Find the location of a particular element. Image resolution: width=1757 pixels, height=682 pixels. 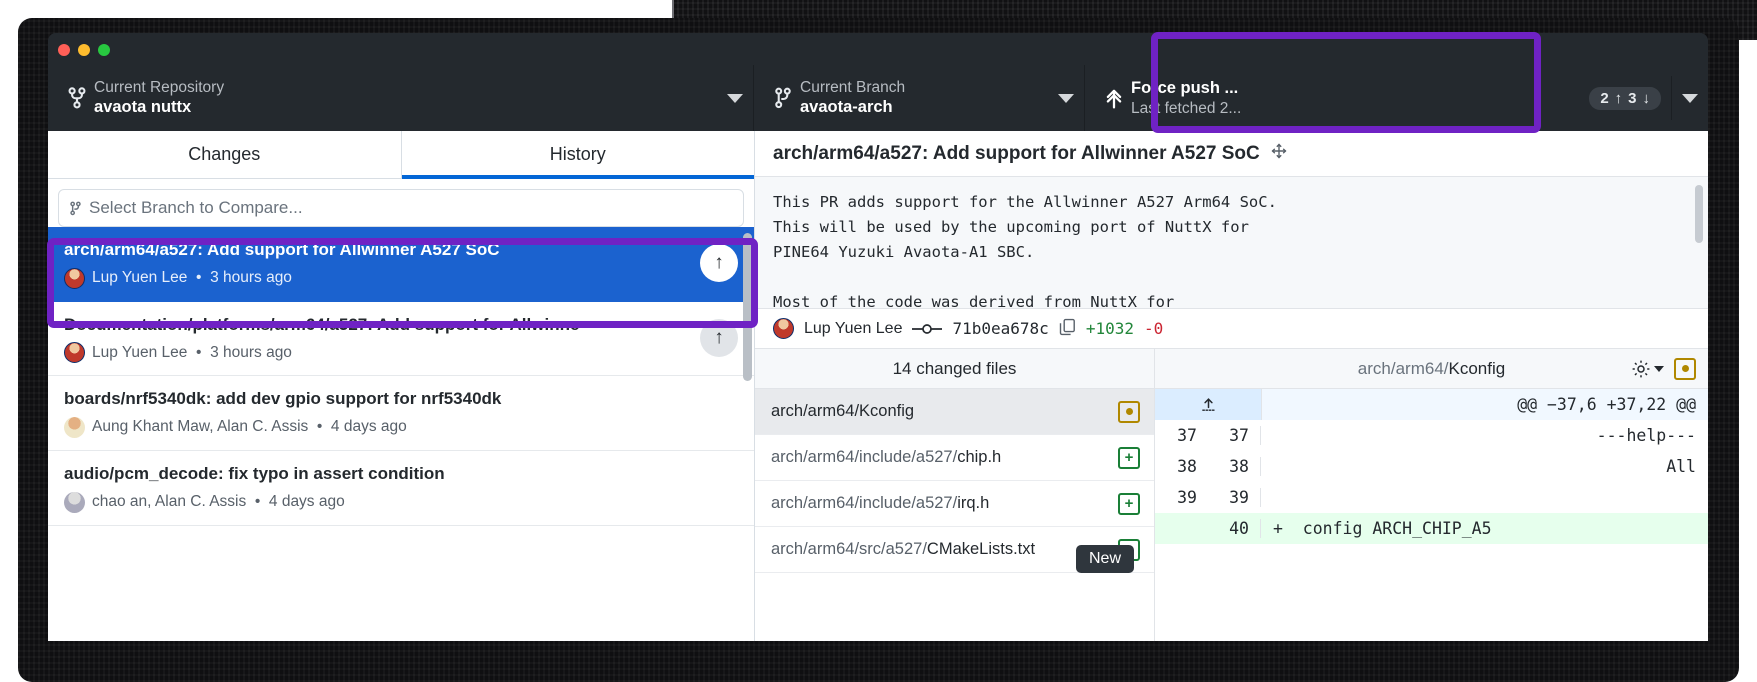

commit-push-button-0: ↑ is located at coordinates (719, 263).